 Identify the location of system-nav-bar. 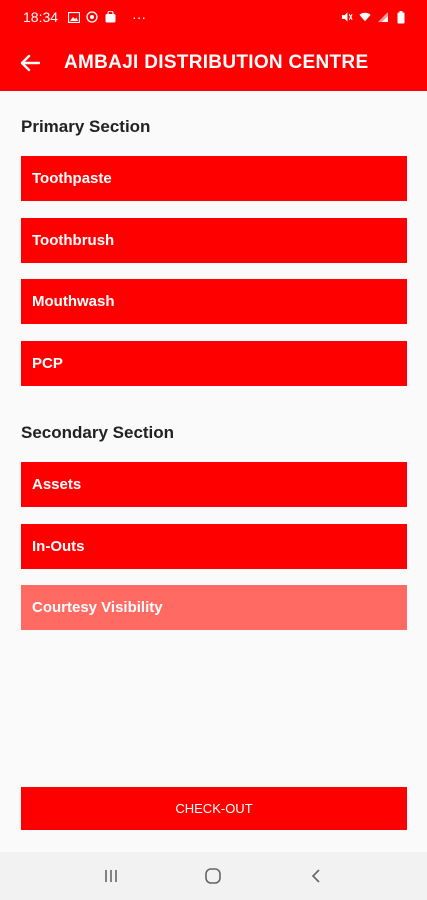
(213, 876).